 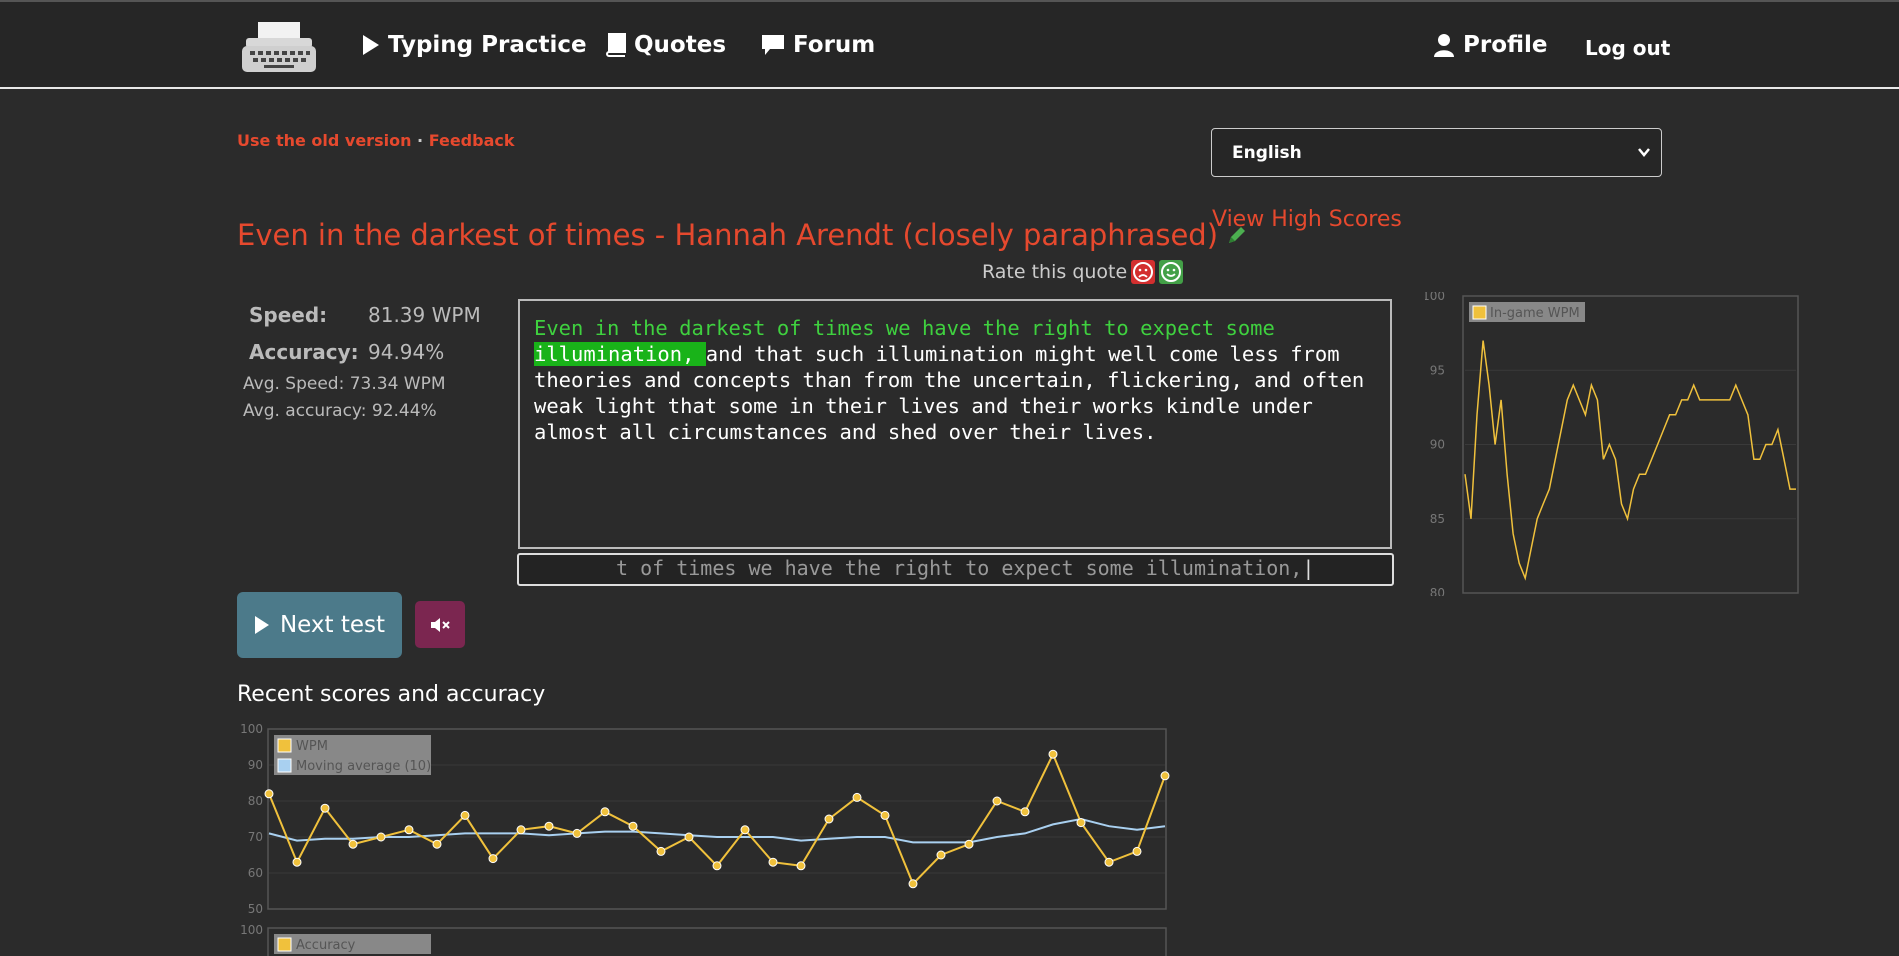 What do you see at coordinates (284, 944) in the screenshot?
I see `accuracy-legend-swatch` at bounding box center [284, 944].